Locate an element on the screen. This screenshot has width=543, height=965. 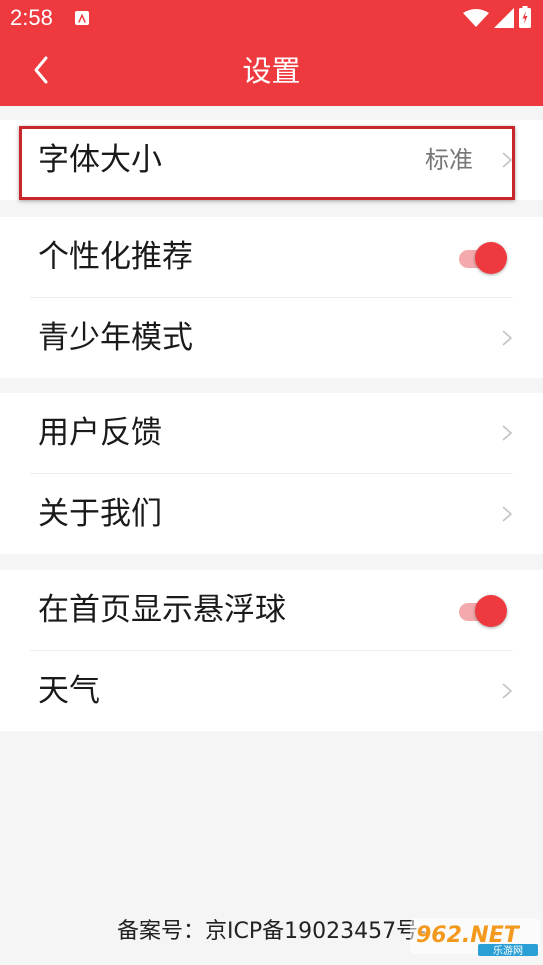
watermark-subtext: 乐游网 is located at coordinates (508, 950).